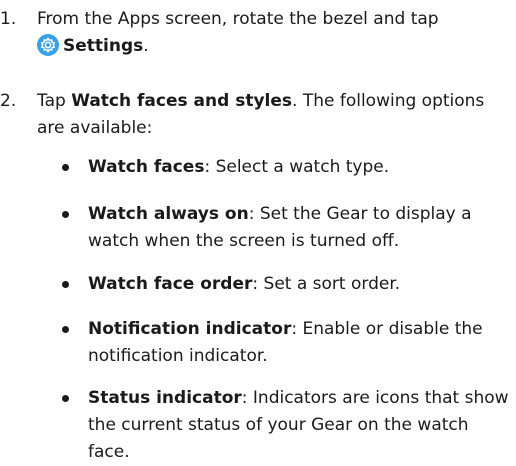  I want to click on step-number: 1., so click(8, 19).